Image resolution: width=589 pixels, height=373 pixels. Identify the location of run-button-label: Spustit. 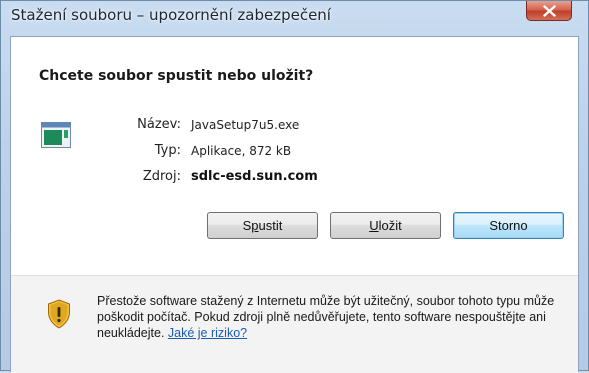
(262, 225).